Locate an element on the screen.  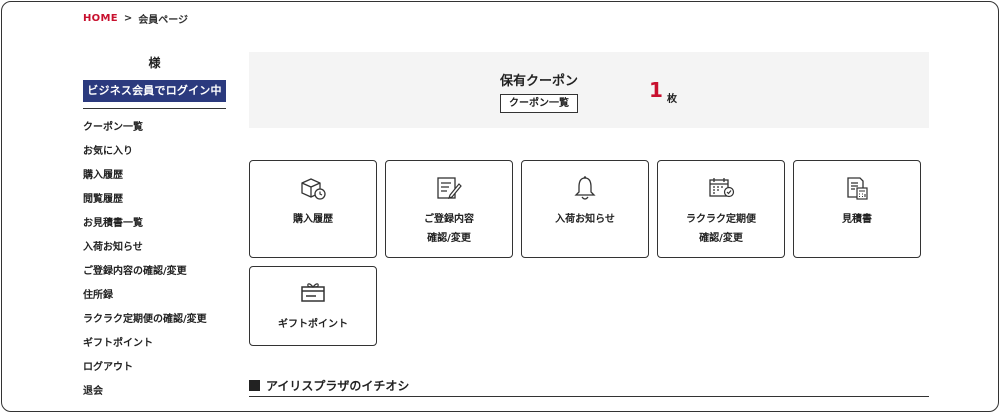
bell-icon is located at coordinates (585, 188).